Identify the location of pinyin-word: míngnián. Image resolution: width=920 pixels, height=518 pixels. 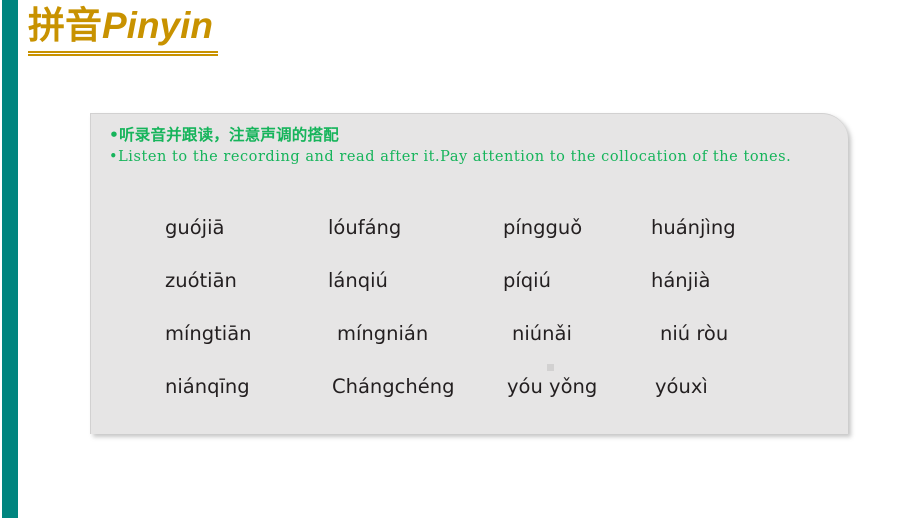
(383, 333).